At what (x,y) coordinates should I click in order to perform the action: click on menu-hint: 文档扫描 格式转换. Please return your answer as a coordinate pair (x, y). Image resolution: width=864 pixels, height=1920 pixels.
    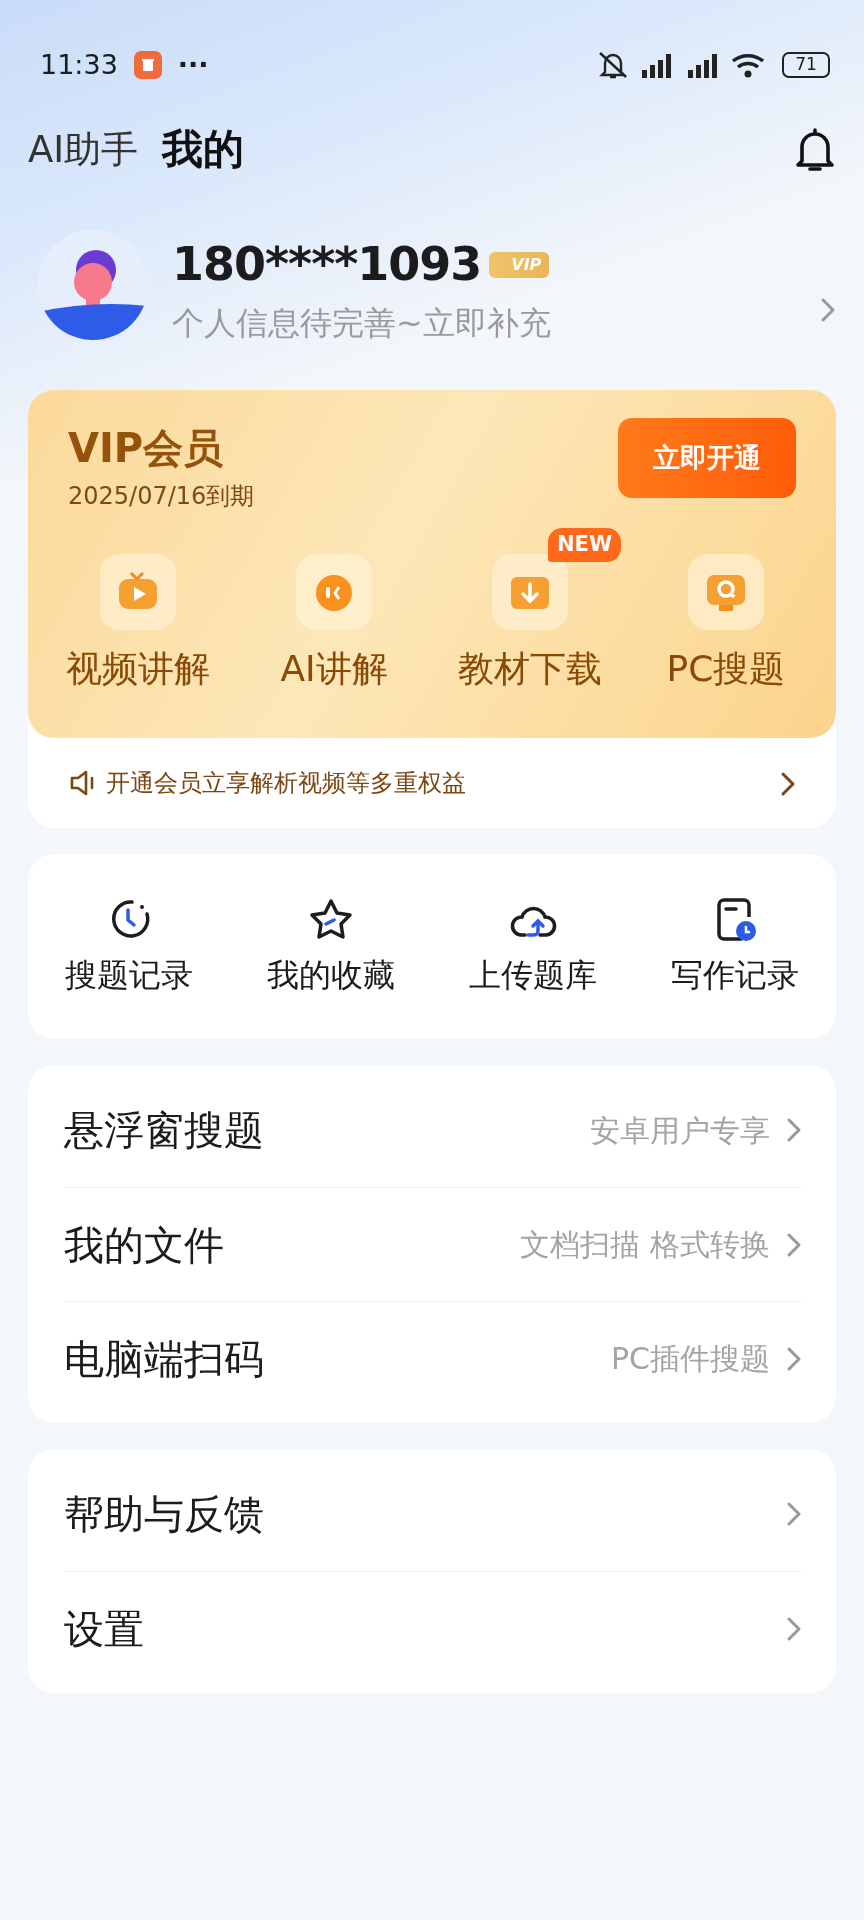
    Looking at the image, I should click on (645, 1245).